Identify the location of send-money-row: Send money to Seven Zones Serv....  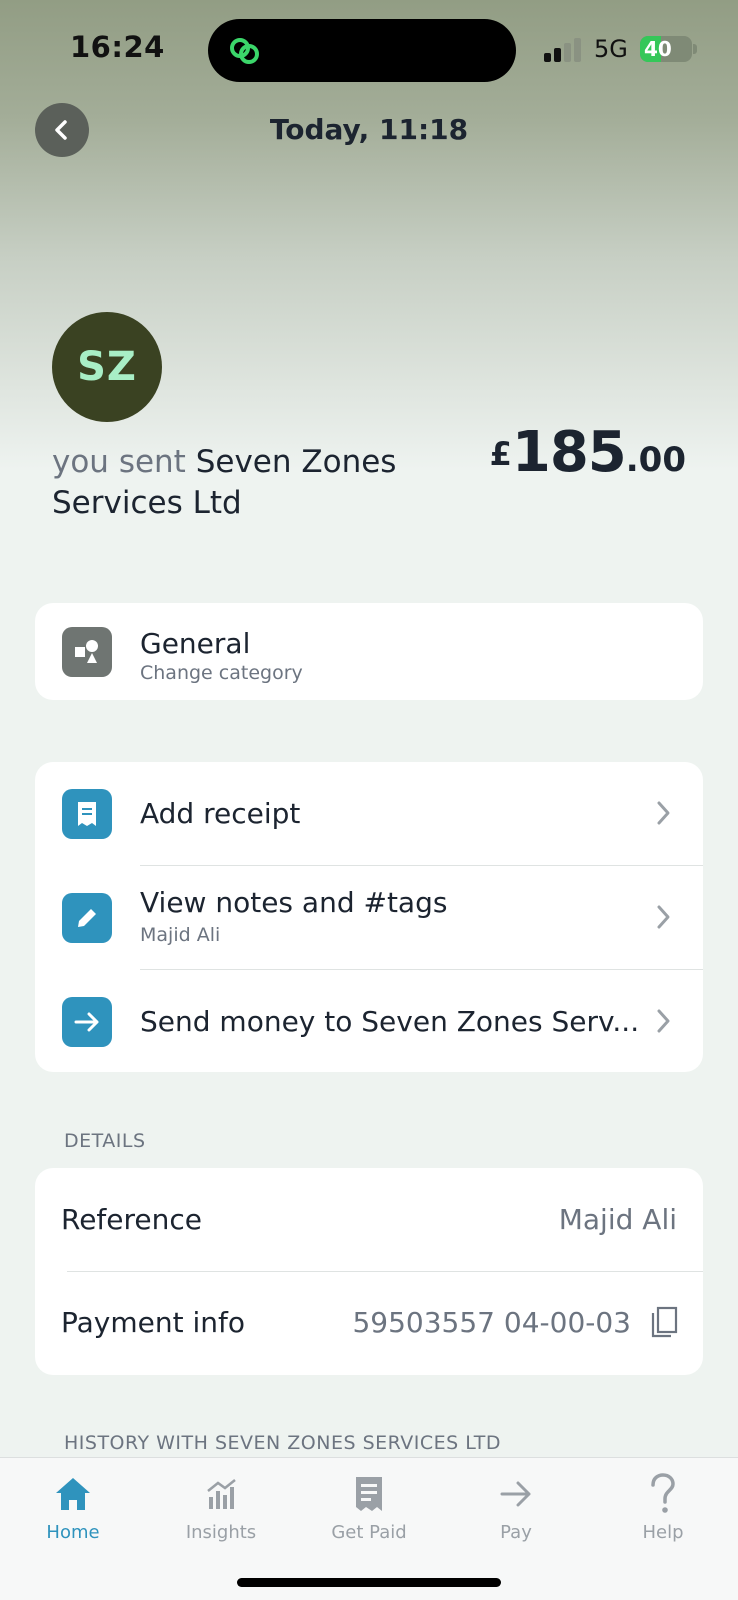
(369, 1021).